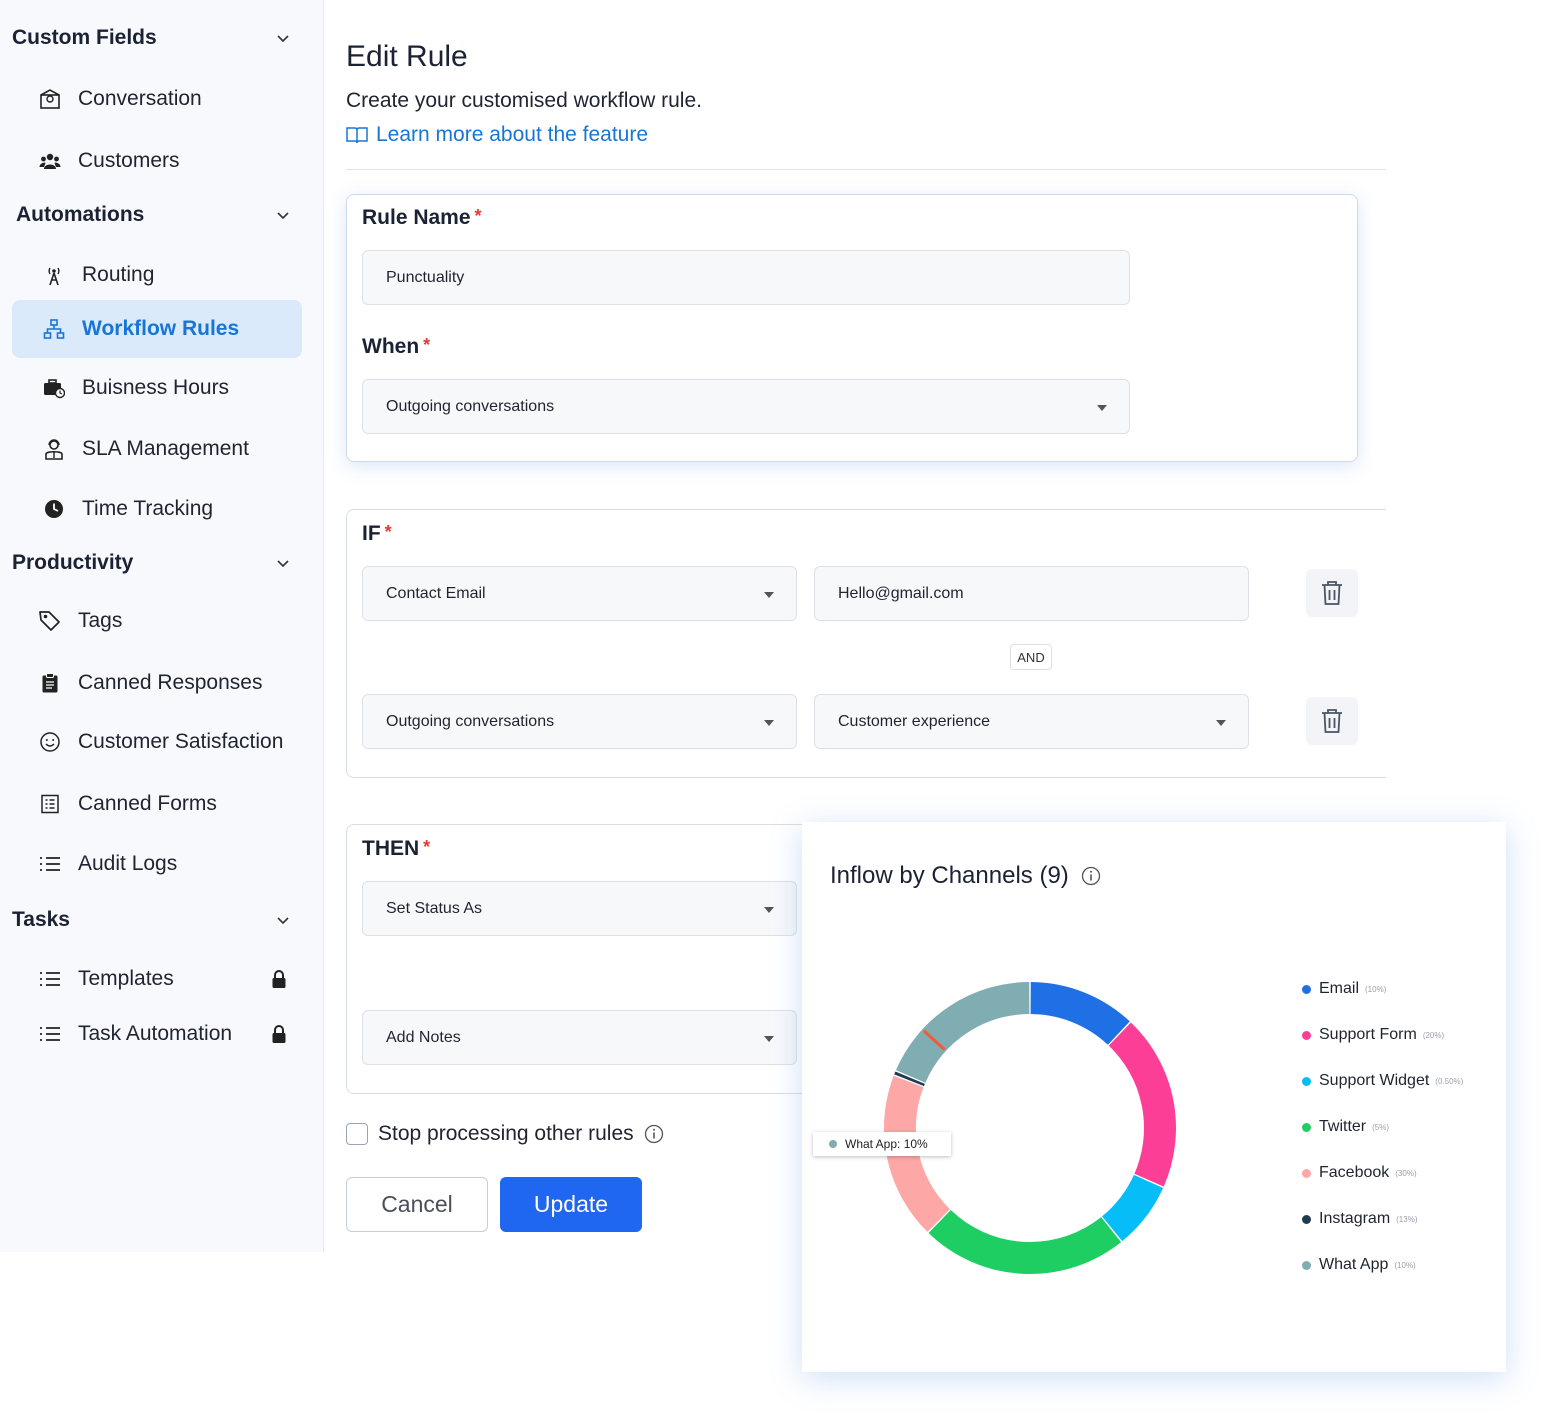 The height and width of the screenshot is (1420, 1546). Describe the element at coordinates (1031, 657) in the screenshot. I see `and-badge: AND` at that location.